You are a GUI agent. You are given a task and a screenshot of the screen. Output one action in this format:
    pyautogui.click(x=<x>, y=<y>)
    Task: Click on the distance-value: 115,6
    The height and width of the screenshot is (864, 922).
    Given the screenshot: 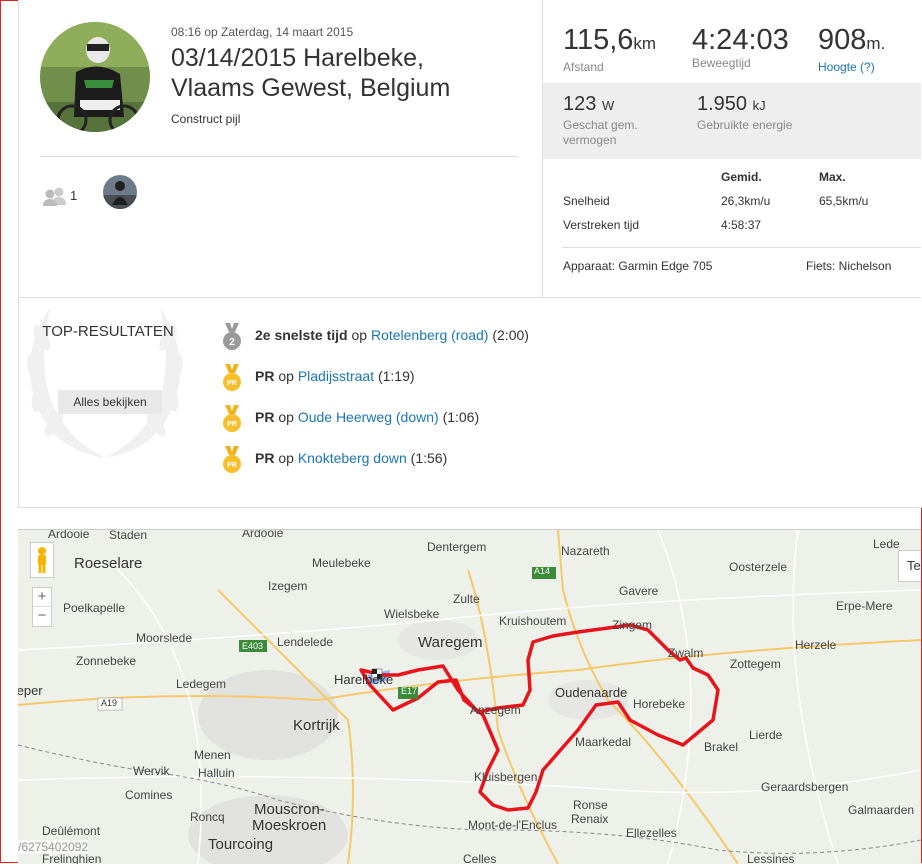 What is the action you would take?
    pyautogui.click(x=598, y=40)
    